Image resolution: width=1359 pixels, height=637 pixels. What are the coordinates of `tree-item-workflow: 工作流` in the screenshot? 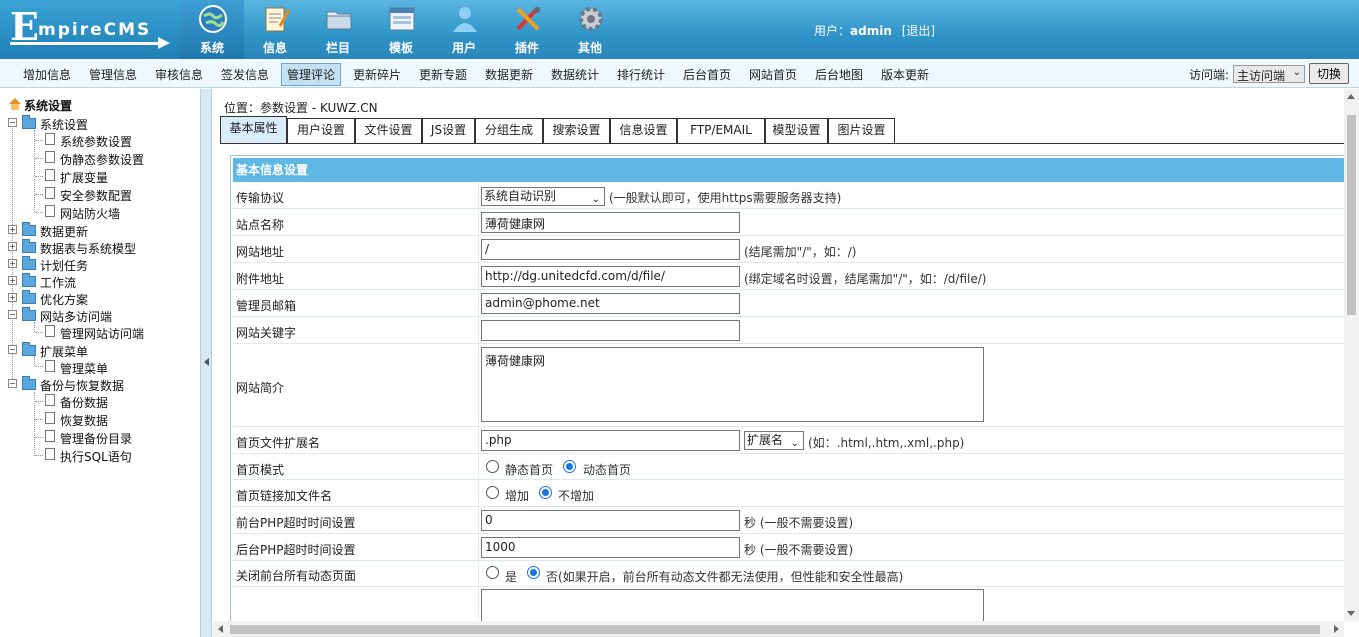 It's located at (58, 282).